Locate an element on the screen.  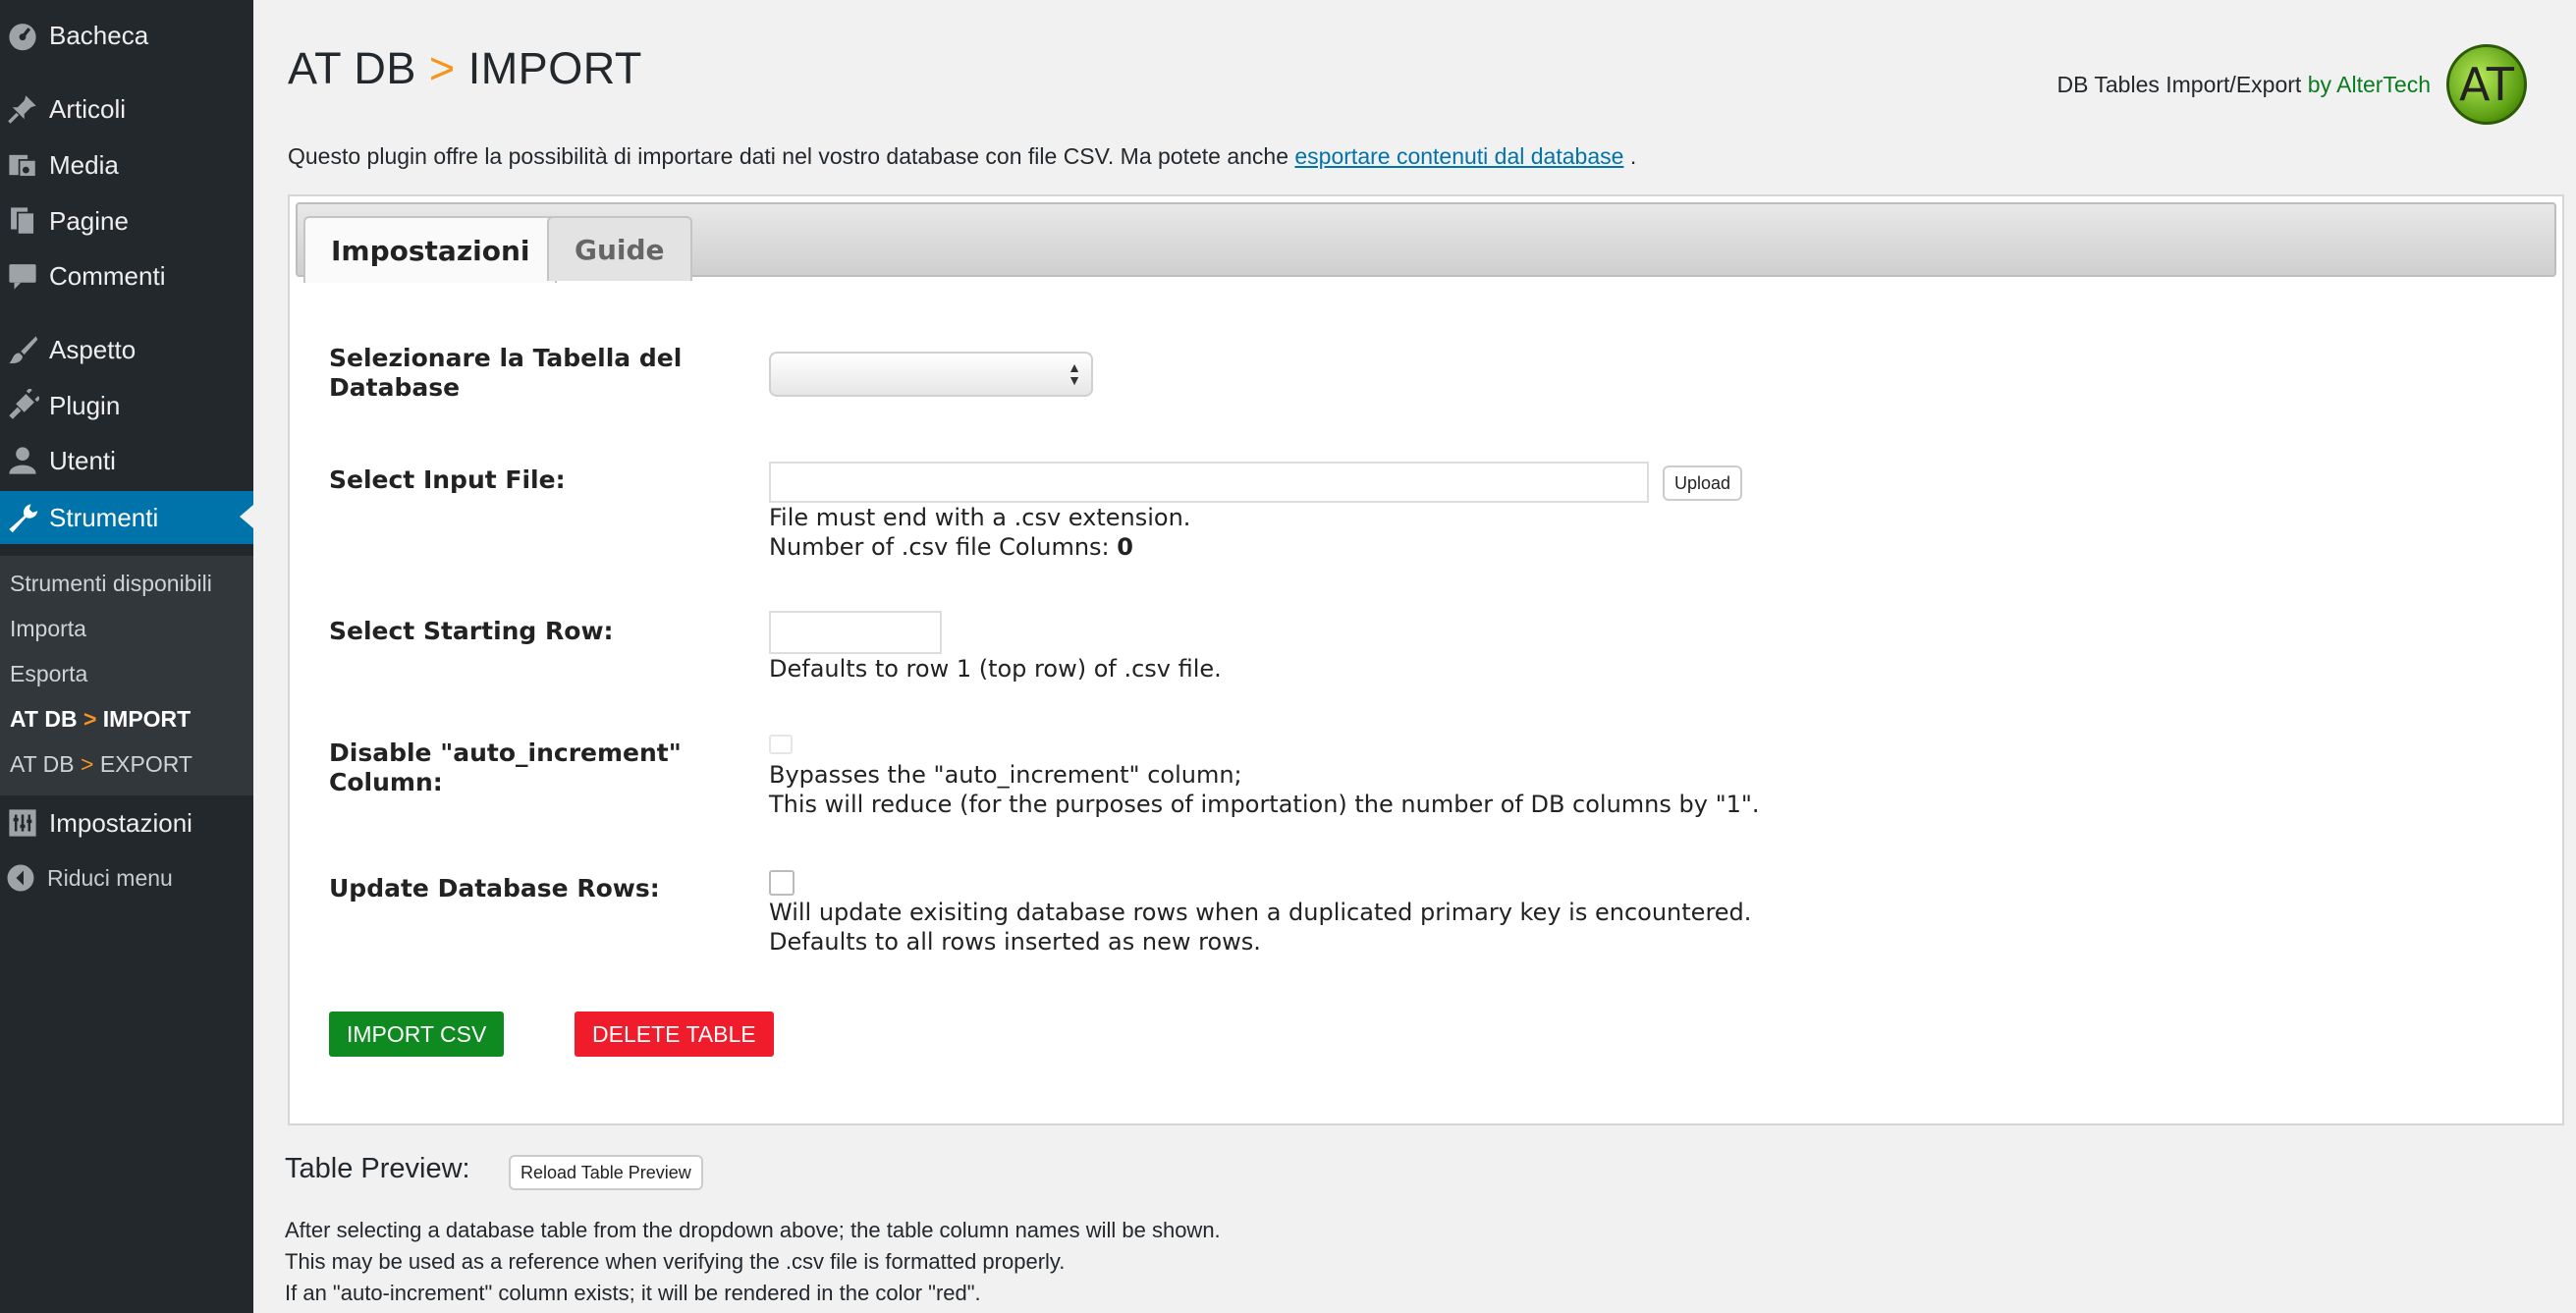
export-link: esportare contenuti dal database is located at coordinates (1458, 156).